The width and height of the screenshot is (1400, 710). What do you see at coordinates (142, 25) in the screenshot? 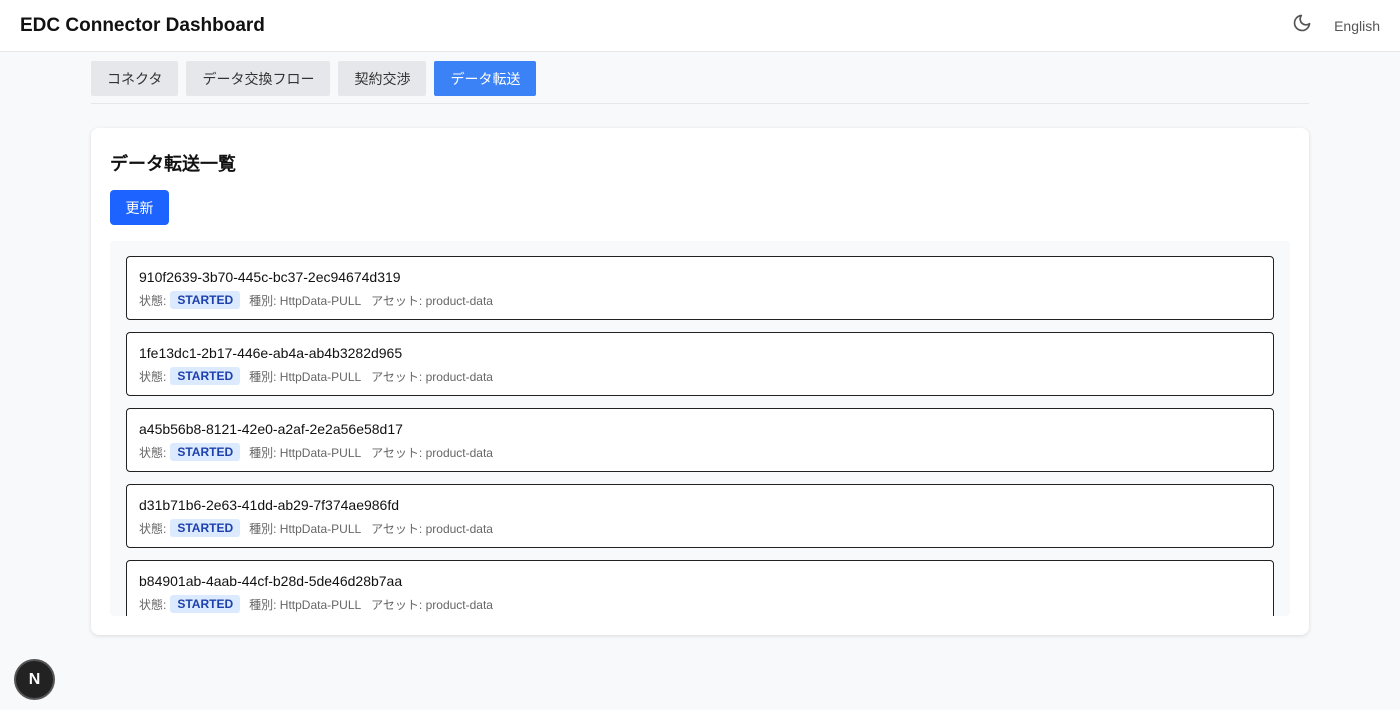
I see `app-title: EDC Connector Dashboard` at bounding box center [142, 25].